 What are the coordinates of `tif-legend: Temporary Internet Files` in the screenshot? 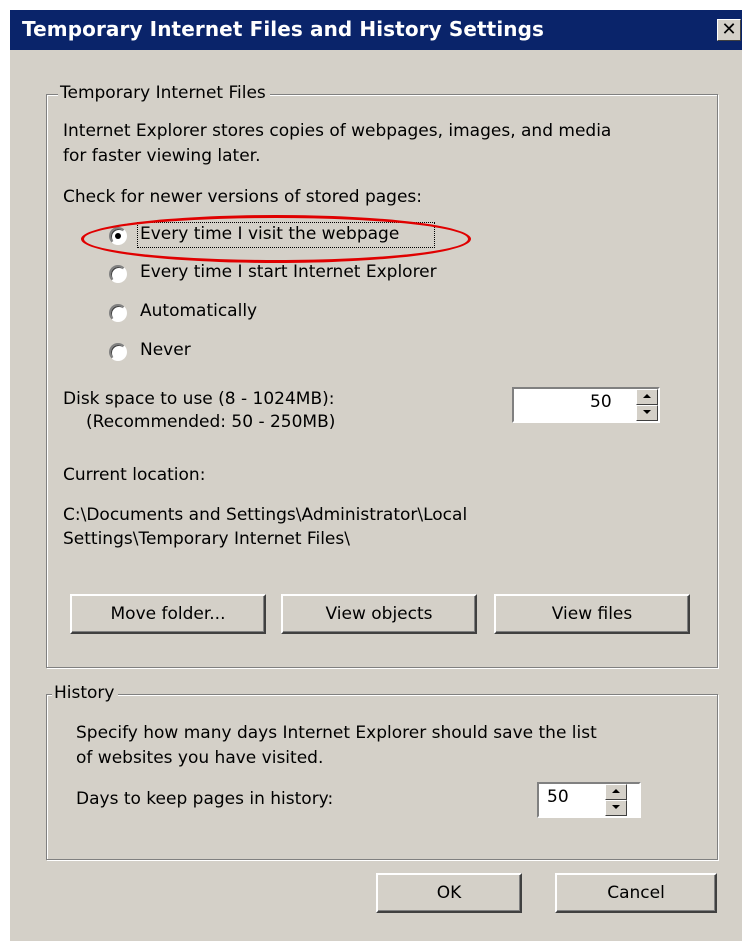 It's located at (164, 93).